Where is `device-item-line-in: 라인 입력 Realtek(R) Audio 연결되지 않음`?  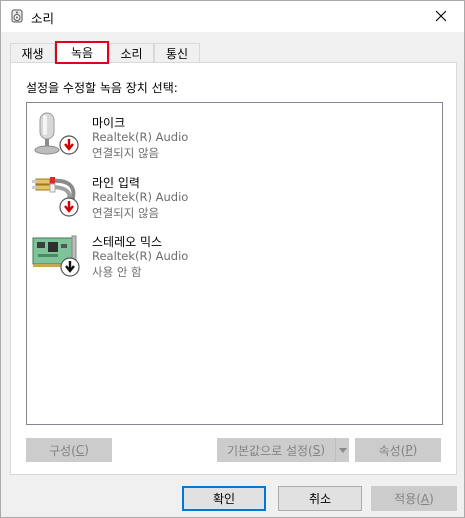 device-item-line-in: 라인 입력 Realtek(R) Audio 연결되지 않음 is located at coordinates (232, 200).